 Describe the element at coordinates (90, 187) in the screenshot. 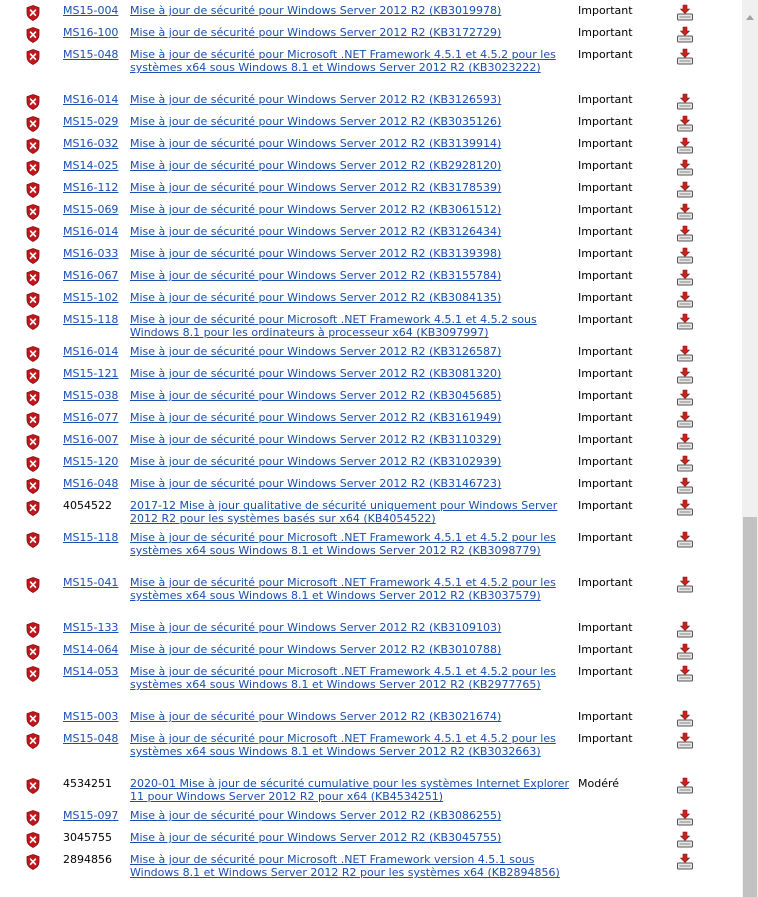

I see `bulletin-link: MS16-112` at that location.